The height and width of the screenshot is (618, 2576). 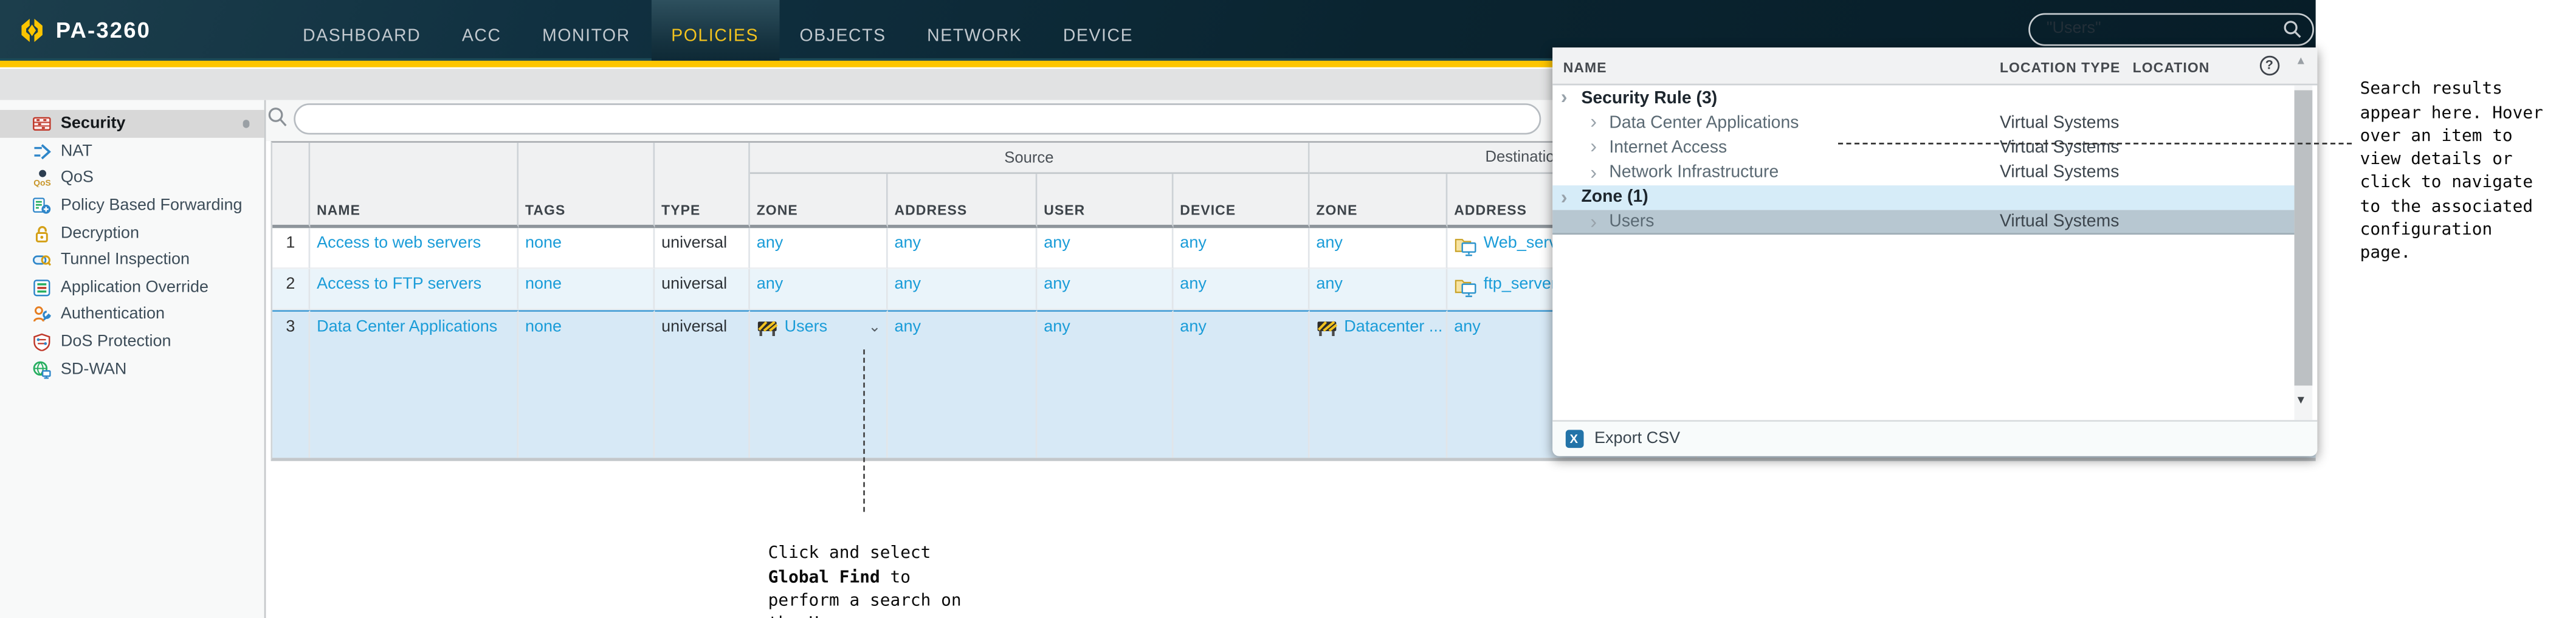 I want to click on sidebar-item-label: Security, so click(x=93, y=124).